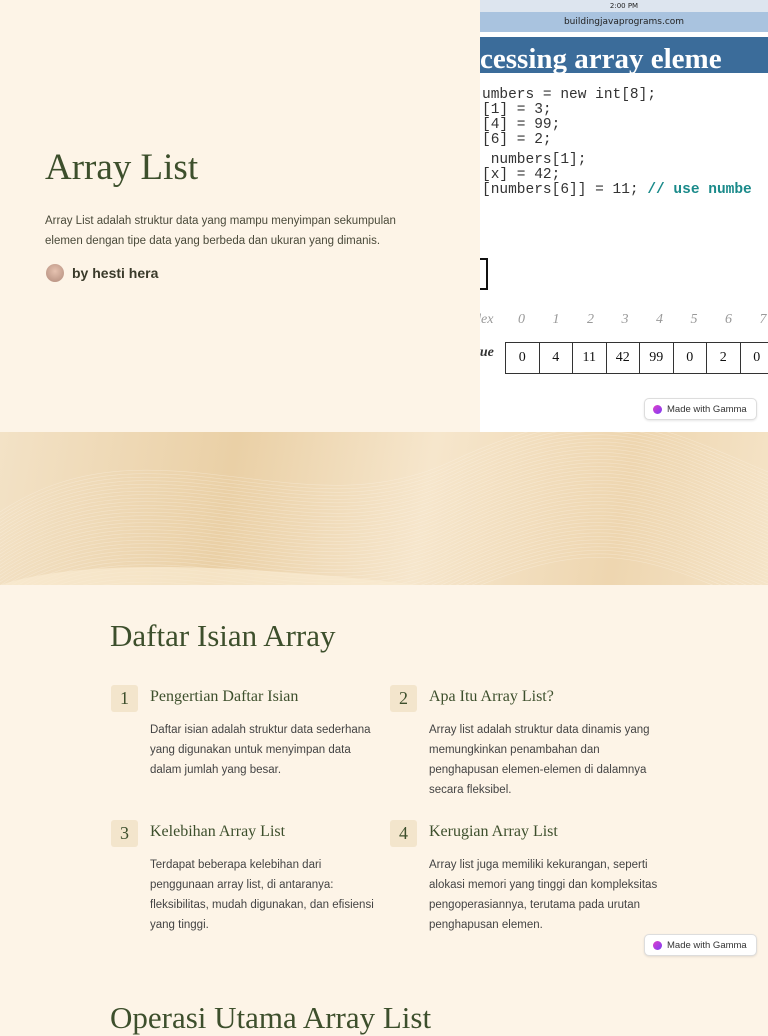 The image size is (768, 1036). Describe the element at coordinates (121, 167) in the screenshot. I see `page-title: Array List` at that location.